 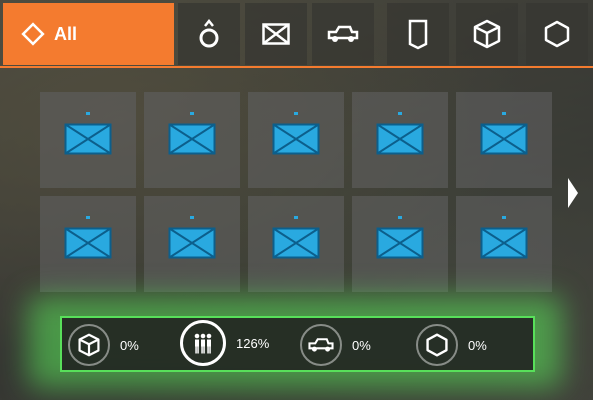 I want to click on tab-infantry, so click(x=209, y=34).